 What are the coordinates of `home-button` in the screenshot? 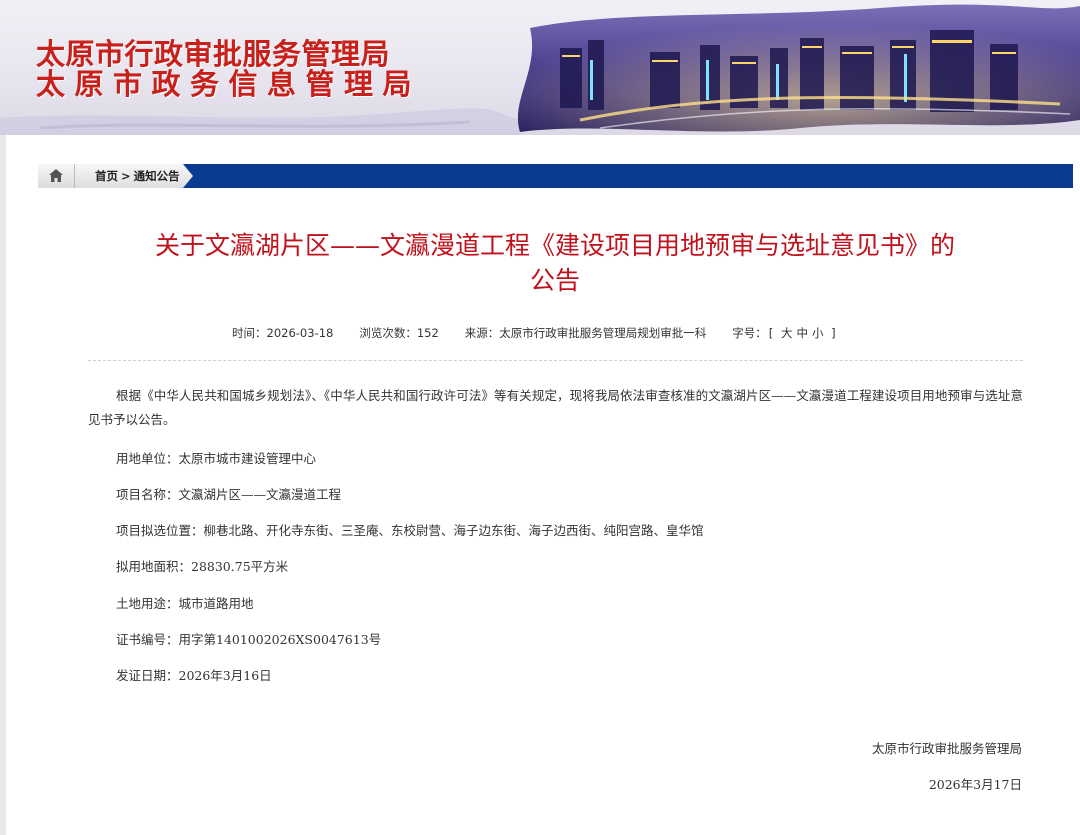 It's located at (56, 176).